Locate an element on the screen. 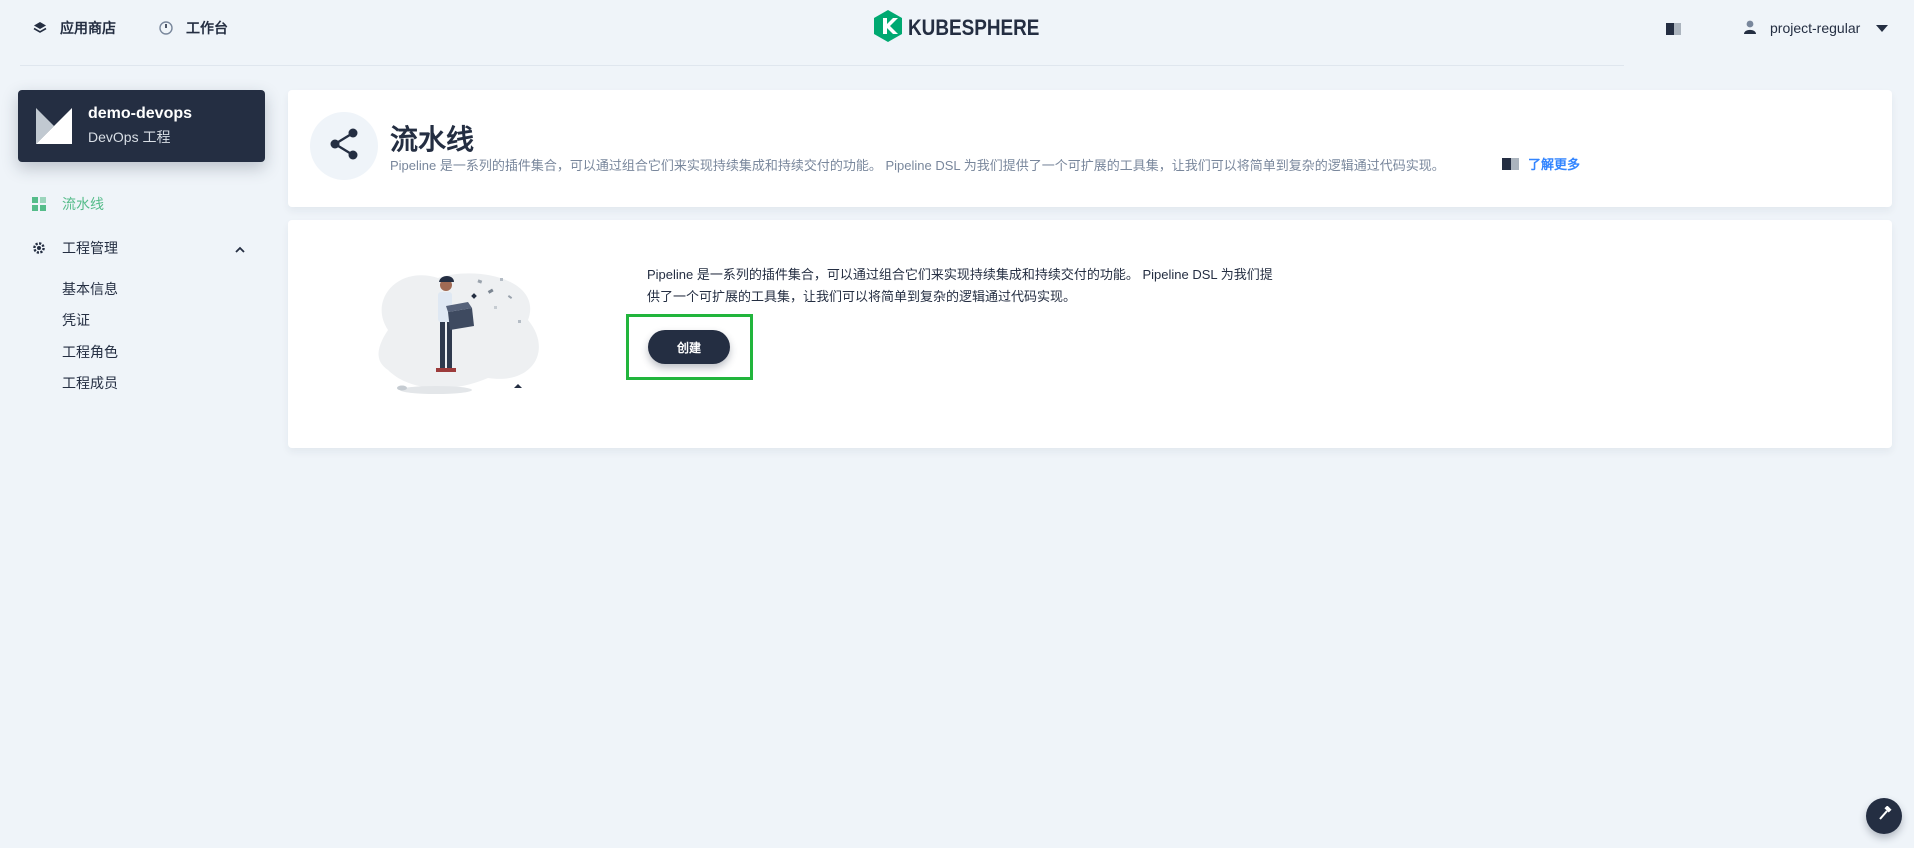 The image size is (1914, 848). workbench-label: 工作台 is located at coordinates (207, 28).